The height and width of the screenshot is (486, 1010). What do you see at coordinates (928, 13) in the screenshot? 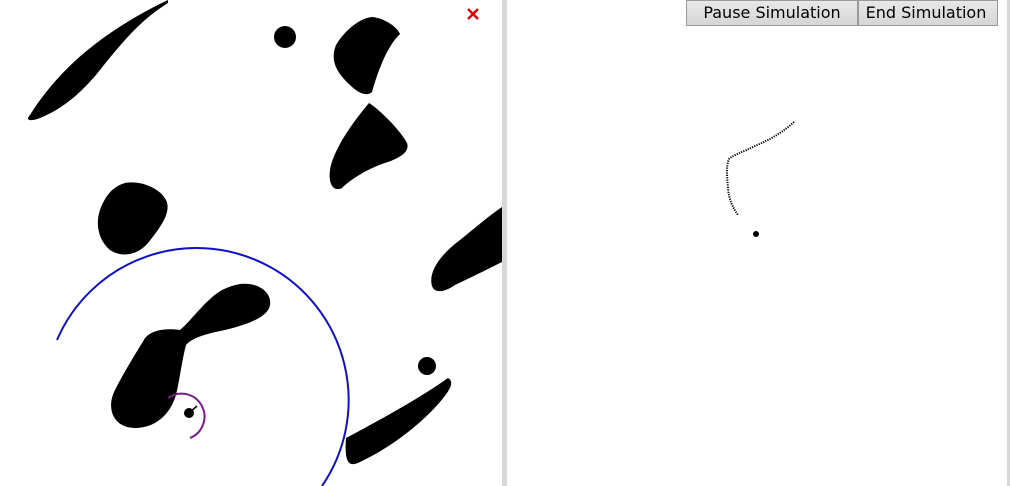
I see `end-simulation-button: End Simulation` at bounding box center [928, 13].